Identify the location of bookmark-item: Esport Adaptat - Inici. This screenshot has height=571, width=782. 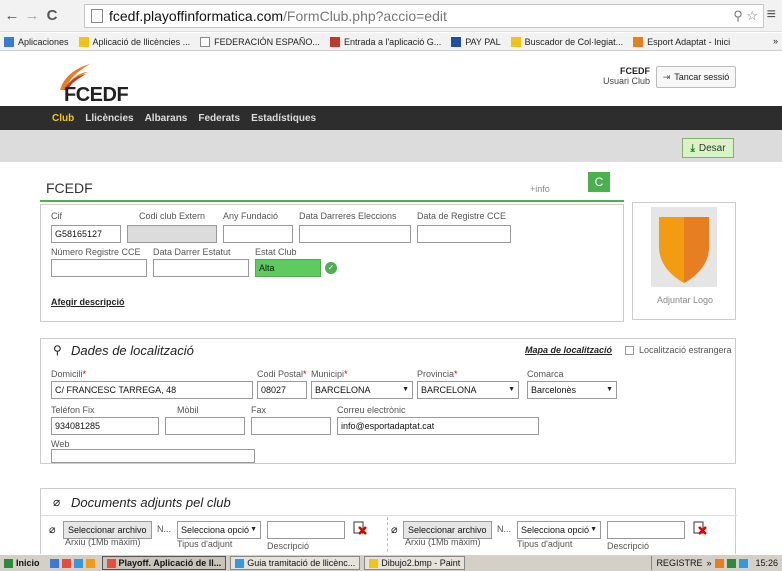
(681, 41).